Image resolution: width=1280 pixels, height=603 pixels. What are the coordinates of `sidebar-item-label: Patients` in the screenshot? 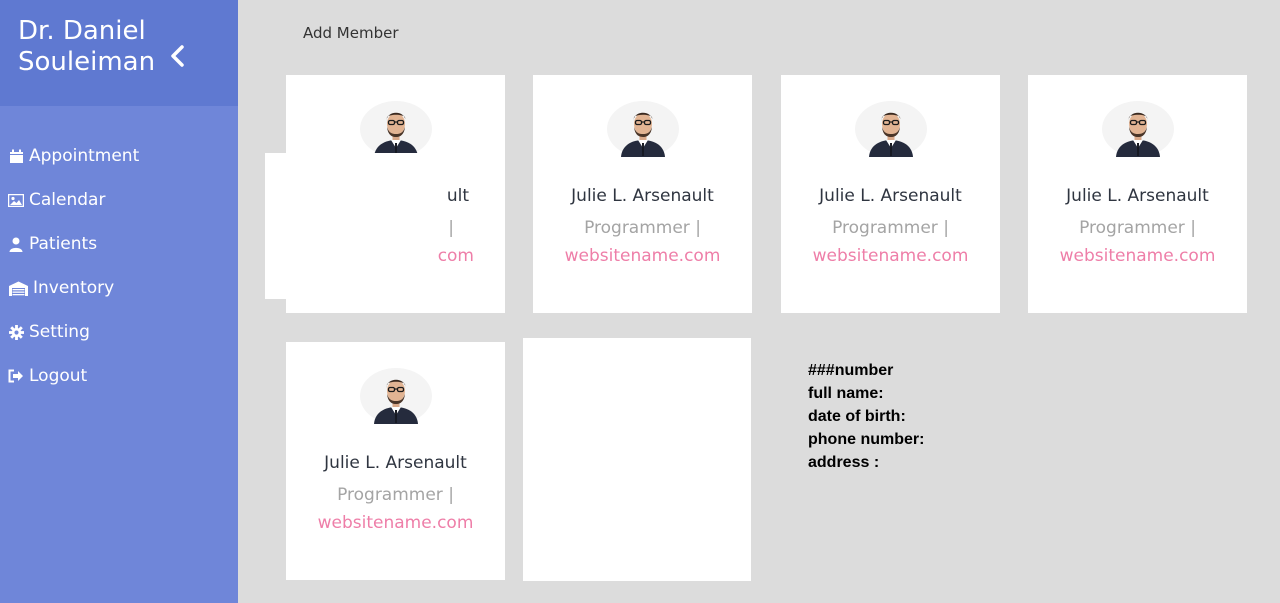 It's located at (63, 244).